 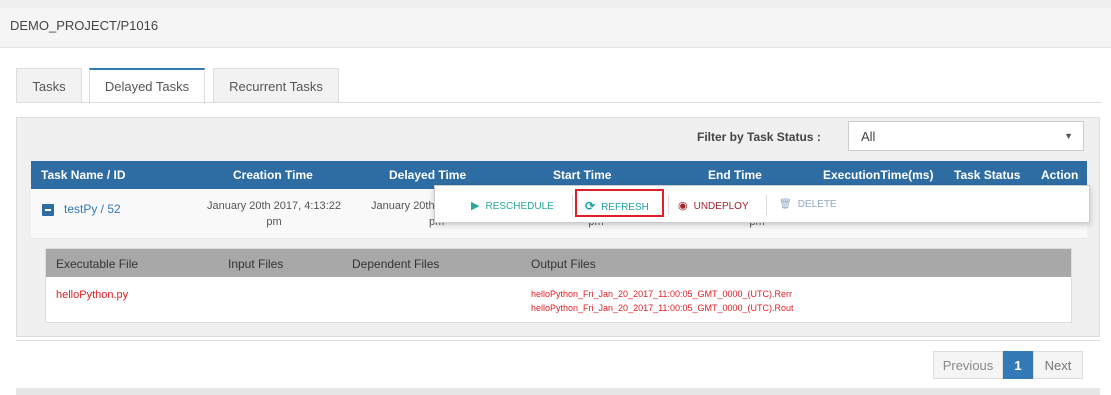 What do you see at coordinates (555, 4) in the screenshot?
I see `top-strip` at bounding box center [555, 4].